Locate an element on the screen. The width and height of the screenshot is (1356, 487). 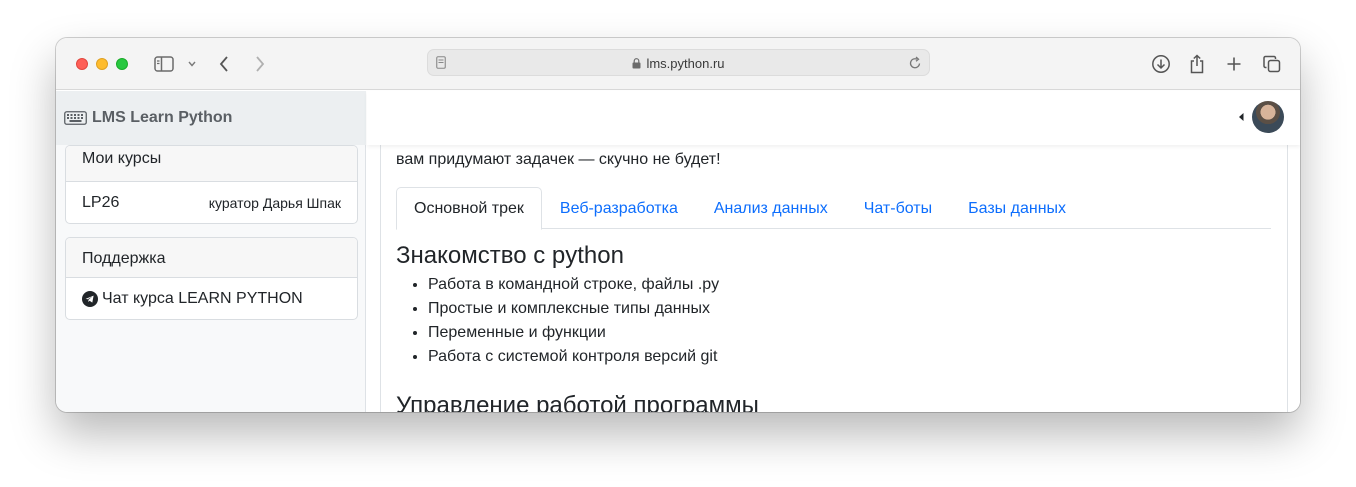
intro-text: вам придумают задачек — скучно не будет! is located at coordinates (558, 159).